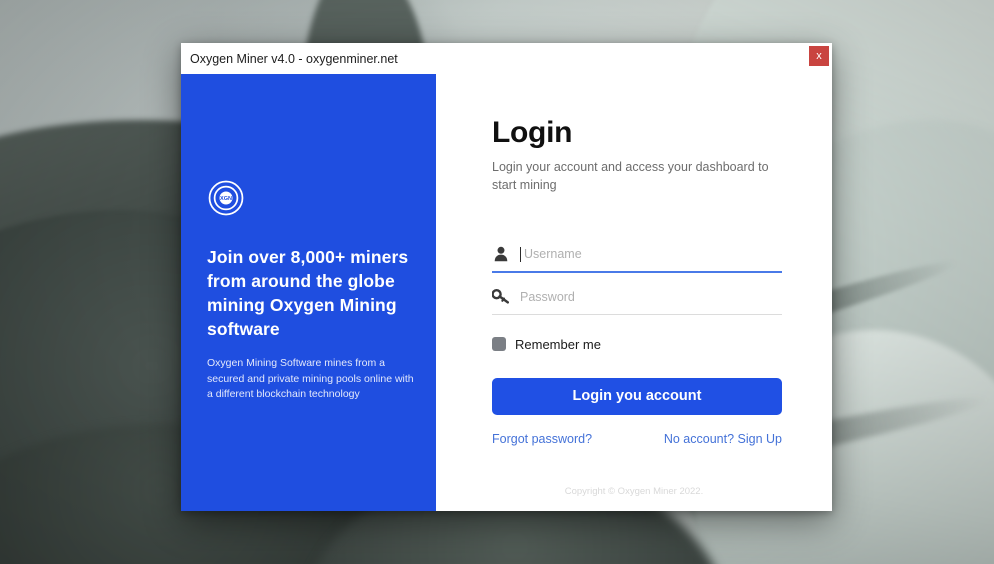  I want to click on remember-me-row: Remember me, so click(637, 344).